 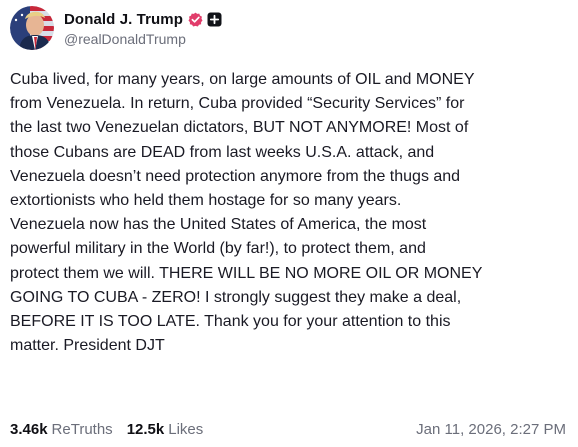 What do you see at coordinates (143, 39) in the screenshot?
I see `author-handle: @realDonaldTrump` at bounding box center [143, 39].